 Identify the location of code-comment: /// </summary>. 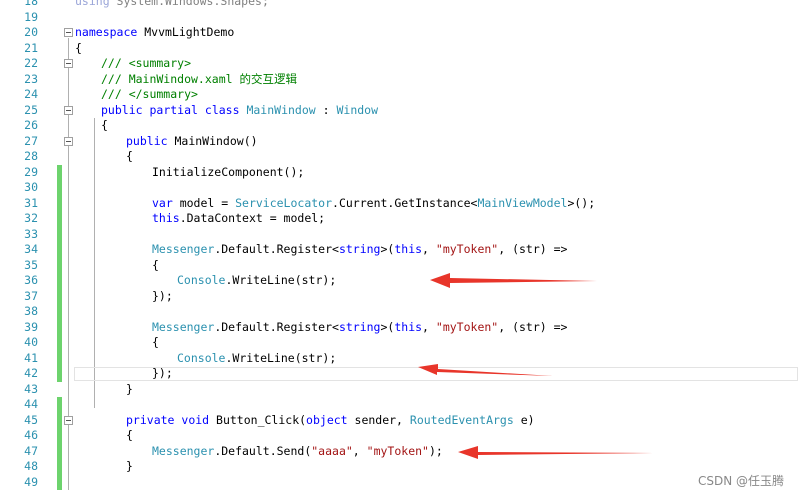
(149, 94).